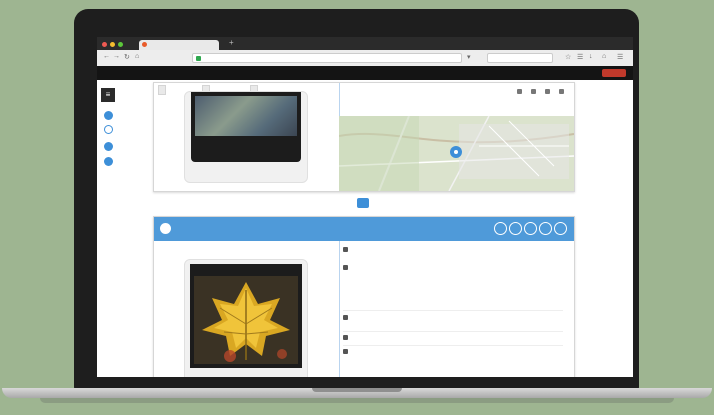  I want to click on app-header, so click(365, 73).